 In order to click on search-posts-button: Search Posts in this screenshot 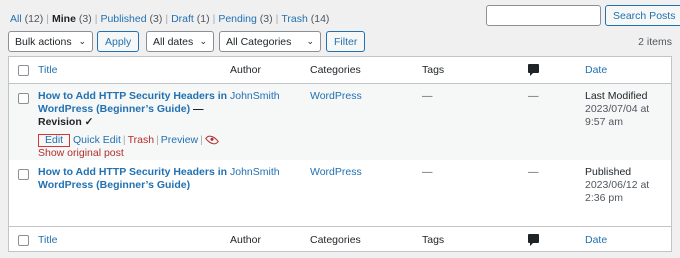, I will do `click(642, 15)`.